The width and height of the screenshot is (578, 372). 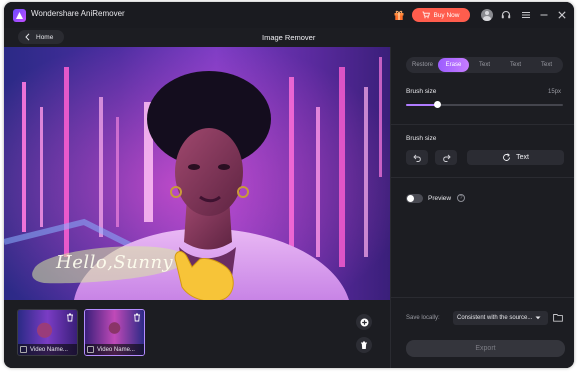 I want to click on delete-all-button, so click(x=364, y=345).